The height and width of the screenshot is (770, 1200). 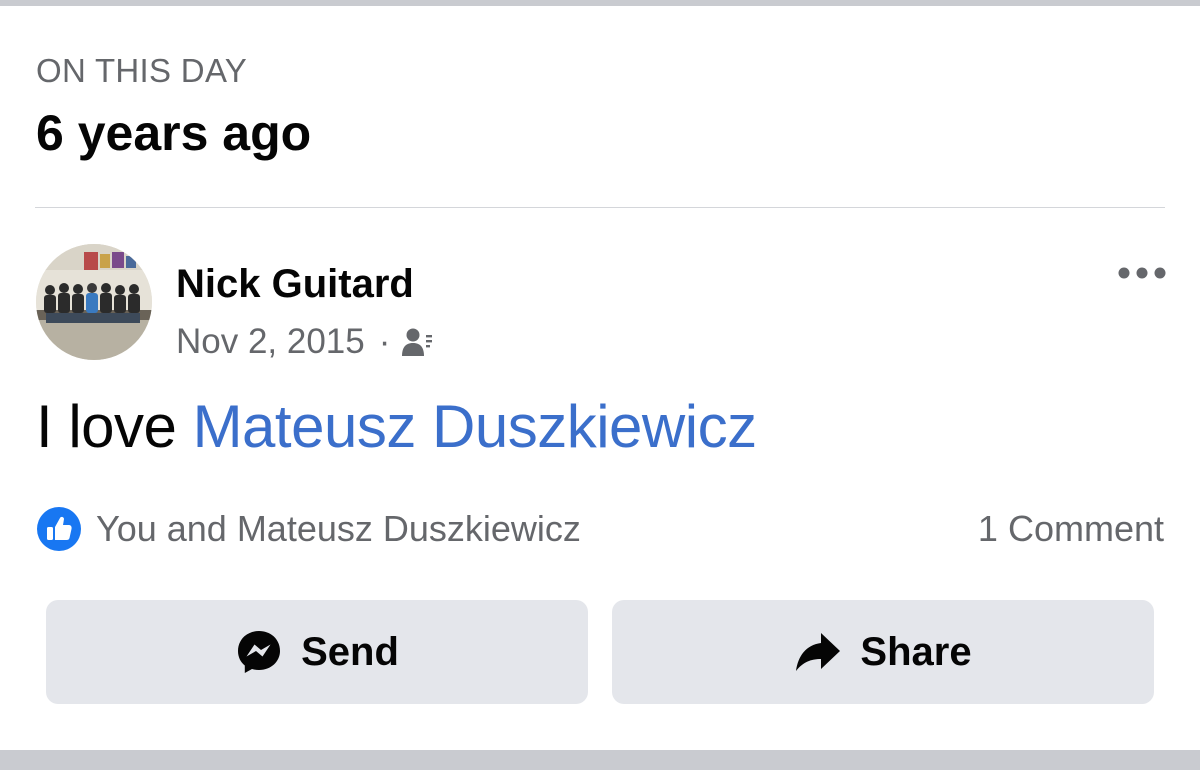 I want to click on send-button: Send, so click(x=317, y=652).